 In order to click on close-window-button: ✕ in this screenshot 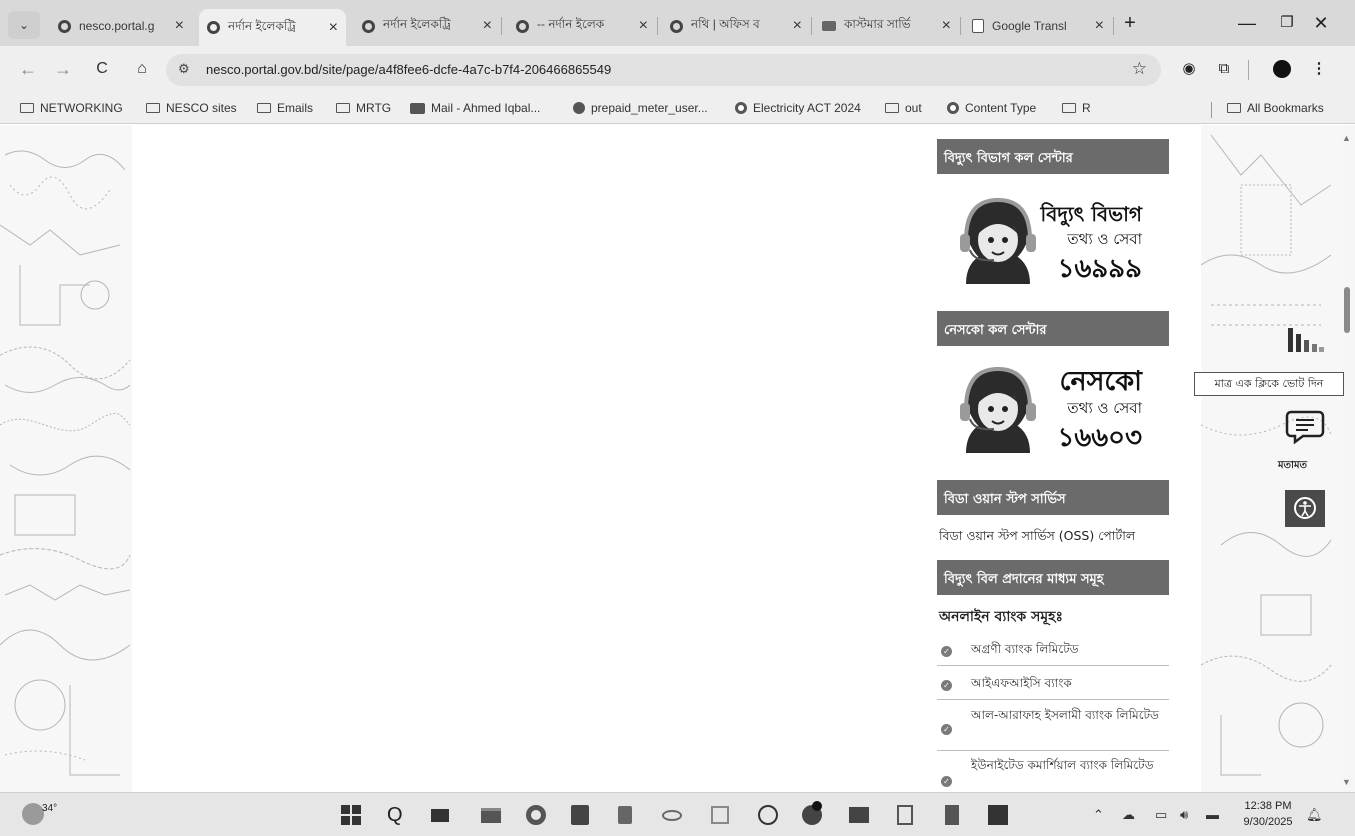, I will do `click(1321, 23)`.